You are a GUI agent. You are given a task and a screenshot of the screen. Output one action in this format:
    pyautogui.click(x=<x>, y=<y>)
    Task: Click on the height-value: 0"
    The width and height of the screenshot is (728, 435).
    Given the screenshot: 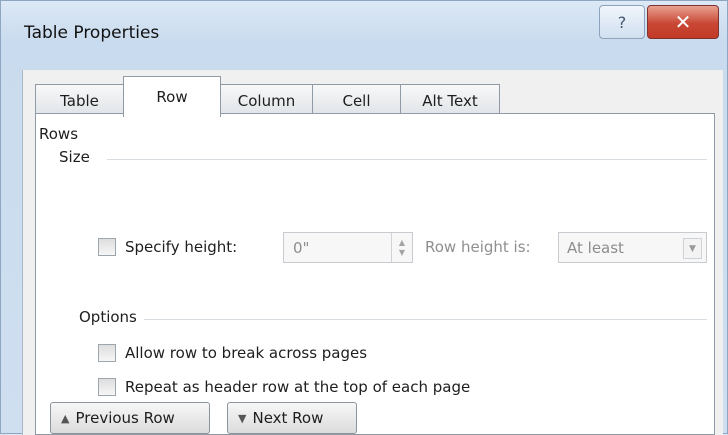 What is the action you would take?
    pyautogui.click(x=301, y=248)
    